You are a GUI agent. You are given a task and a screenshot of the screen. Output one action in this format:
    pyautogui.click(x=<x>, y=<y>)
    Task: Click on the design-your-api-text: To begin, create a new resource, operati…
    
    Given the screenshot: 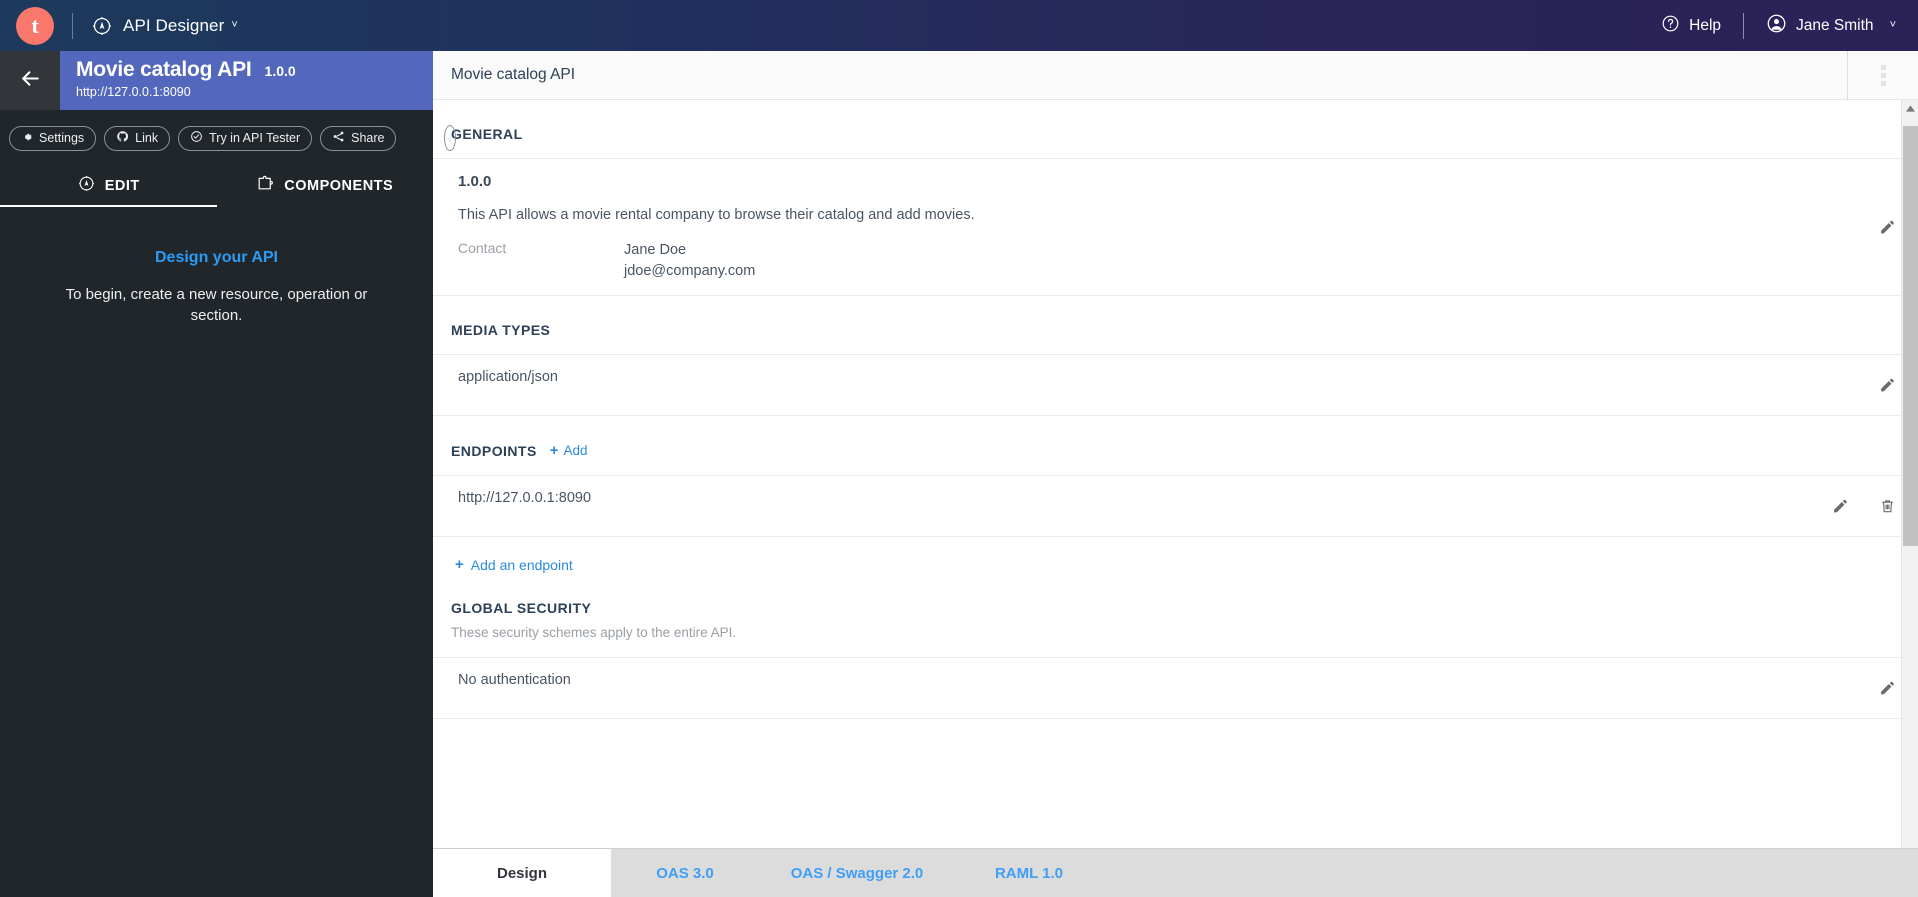 What is the action you would take?
    pyautogui.click(x=216, y=305)
    